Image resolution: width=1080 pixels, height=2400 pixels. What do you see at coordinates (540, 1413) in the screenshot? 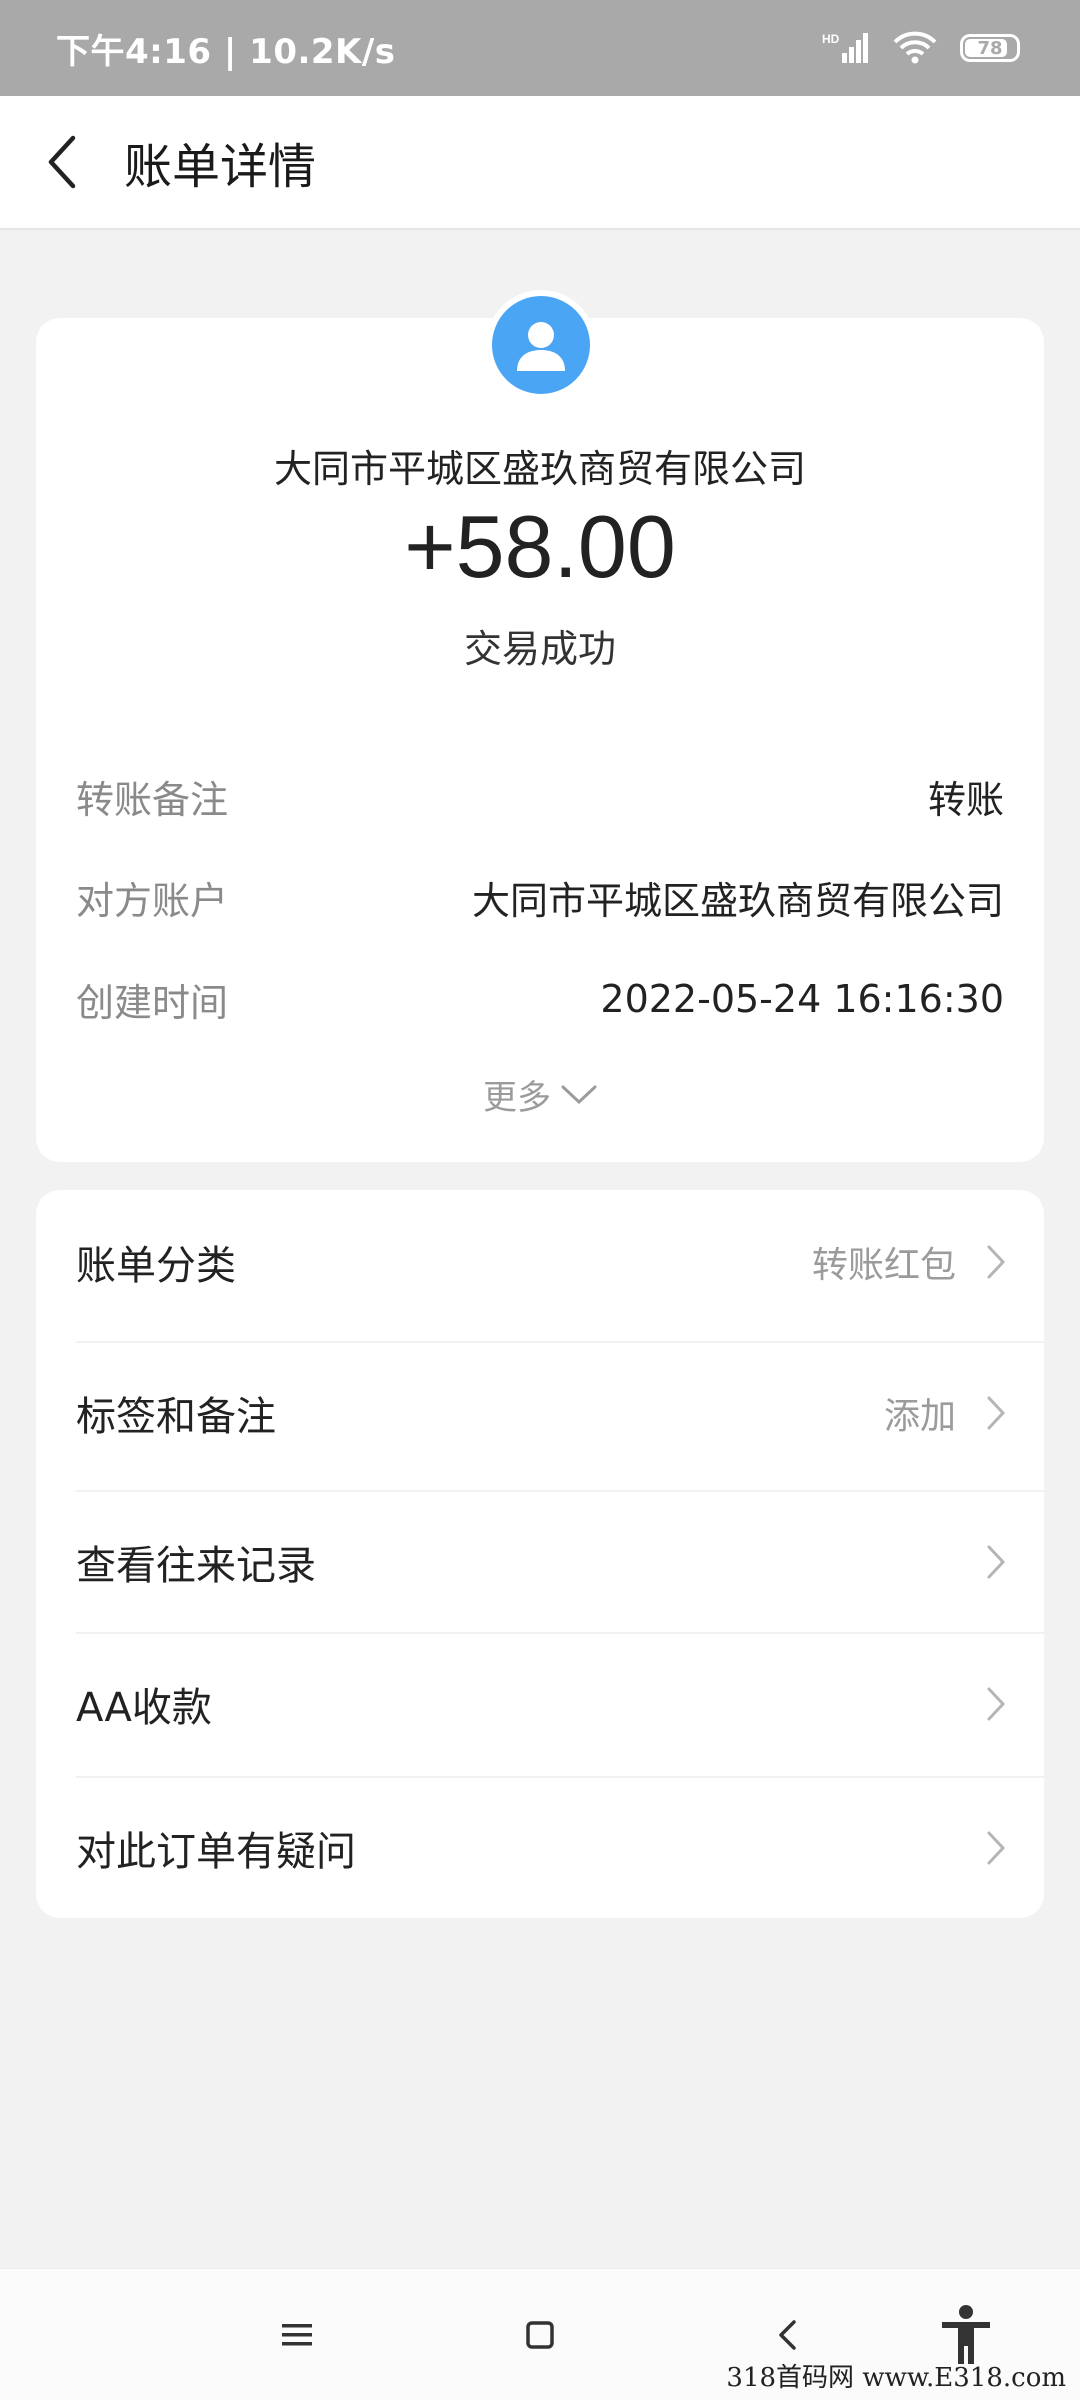
I see `menu-item-tags-notes: 标签和备注 添加` at bounding box center [540, 1413].